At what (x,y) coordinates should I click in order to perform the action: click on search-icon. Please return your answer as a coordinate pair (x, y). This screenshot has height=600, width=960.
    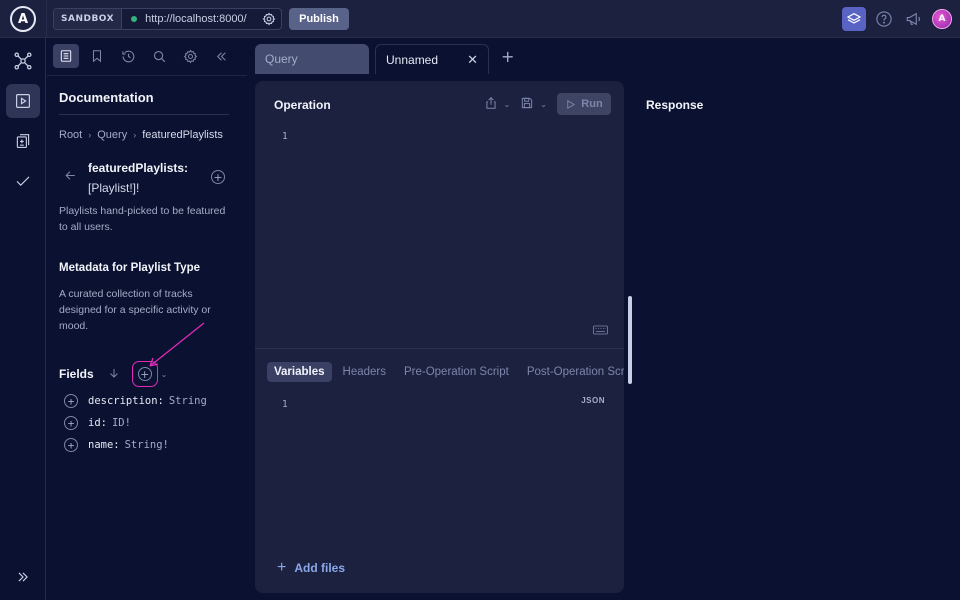
    Looking at the image, I should click on (159, 56).